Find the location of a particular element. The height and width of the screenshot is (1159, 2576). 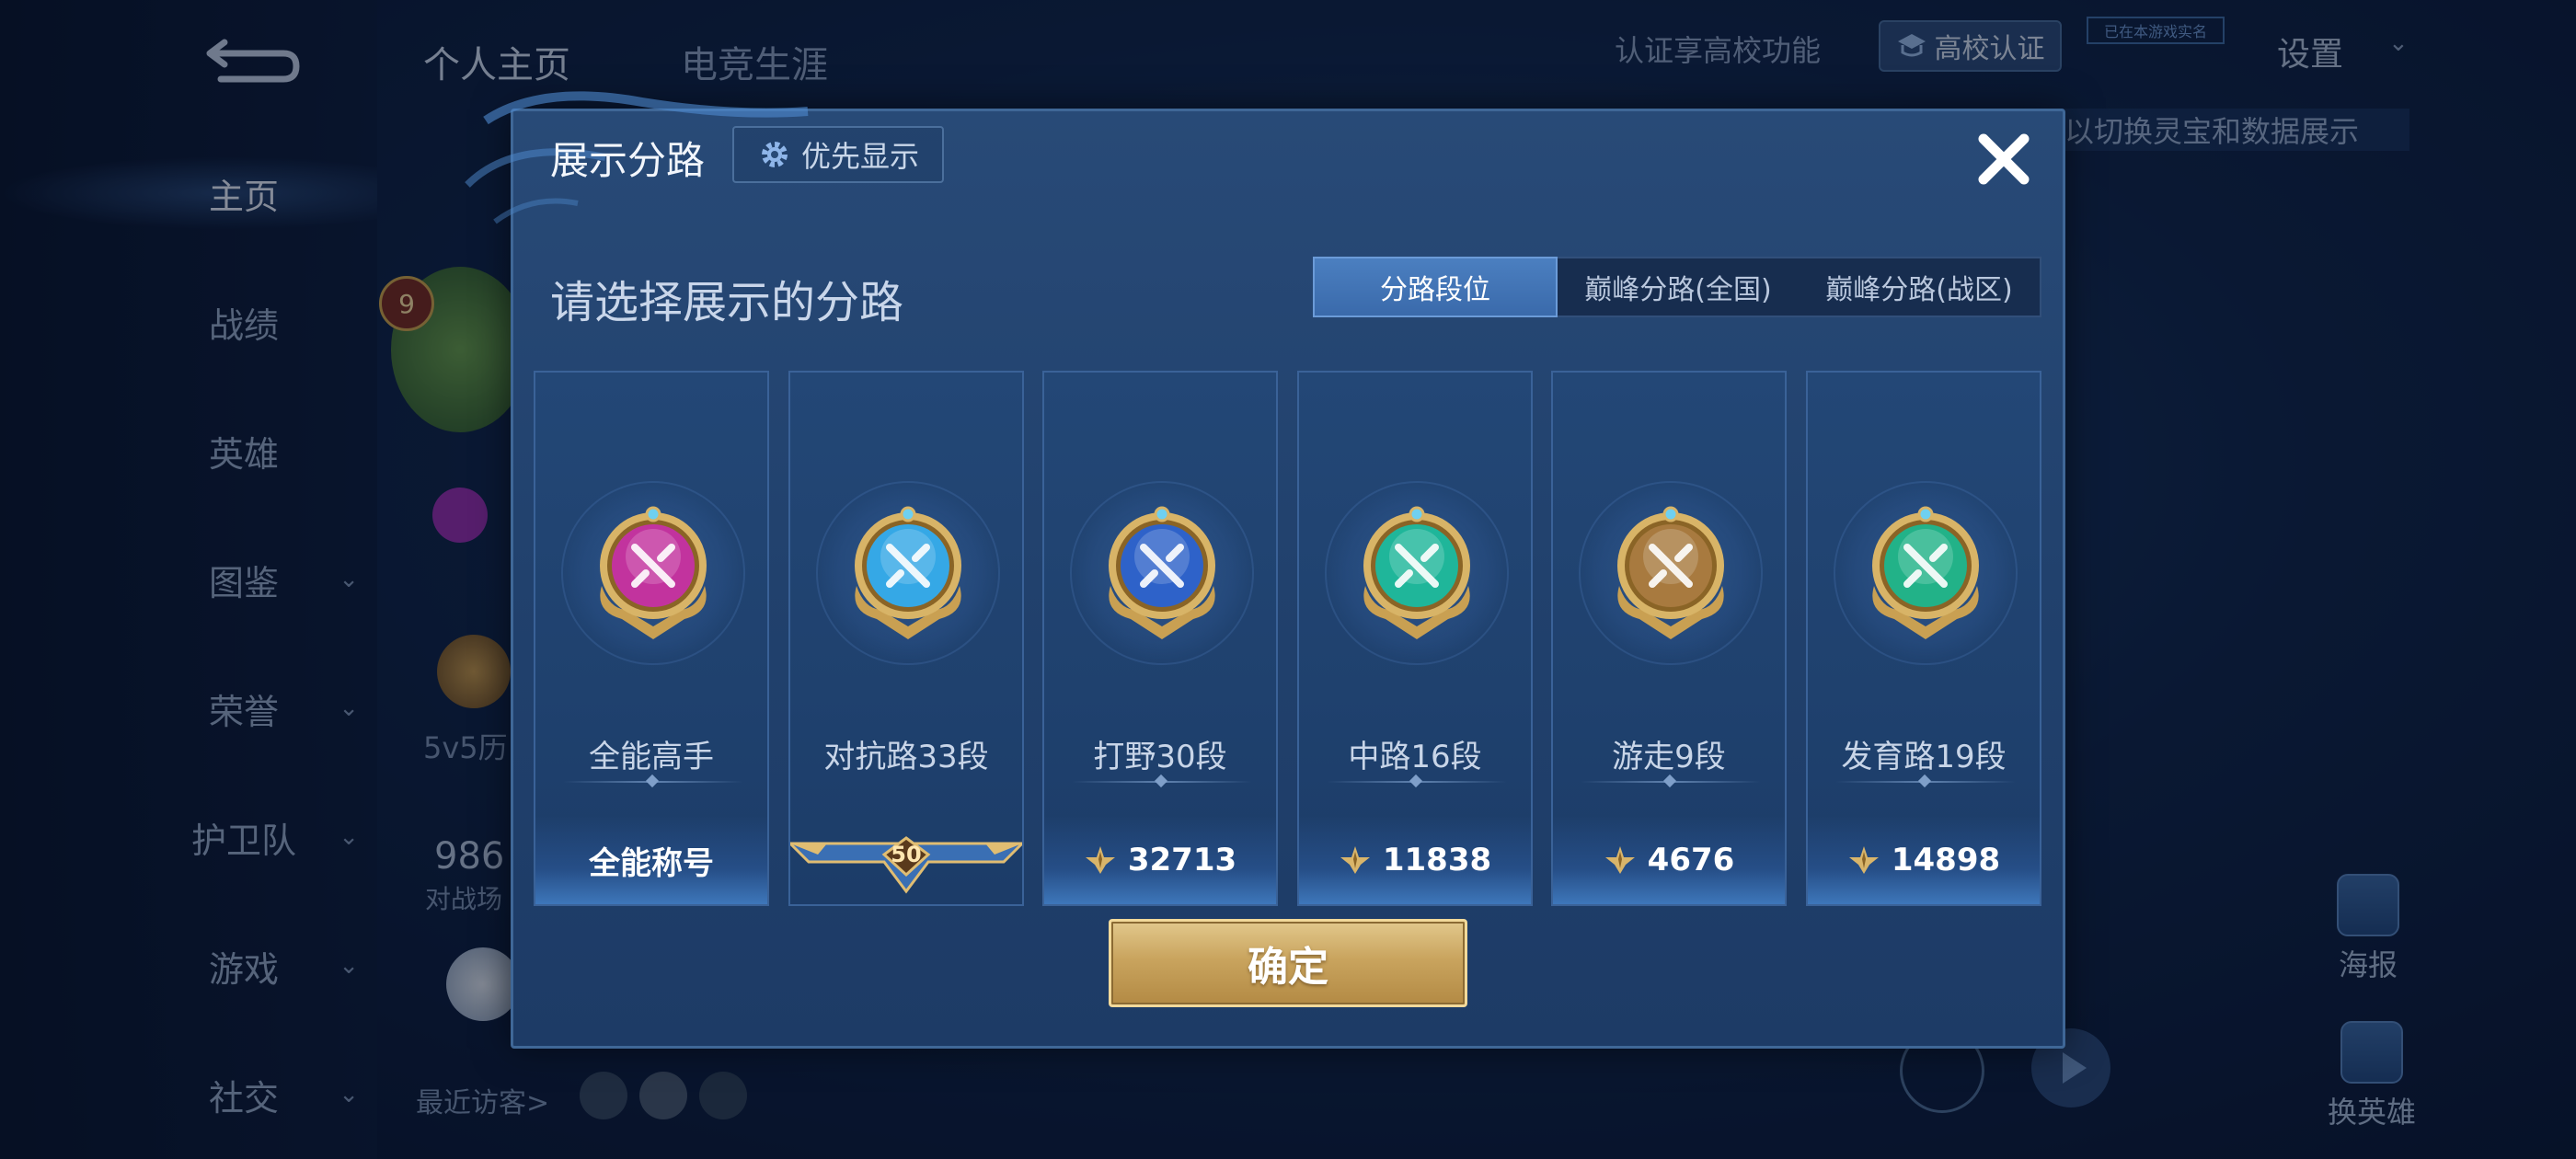

tab-peak-region: 巅峰分路(战区) is located at coordinates (1919, 287).